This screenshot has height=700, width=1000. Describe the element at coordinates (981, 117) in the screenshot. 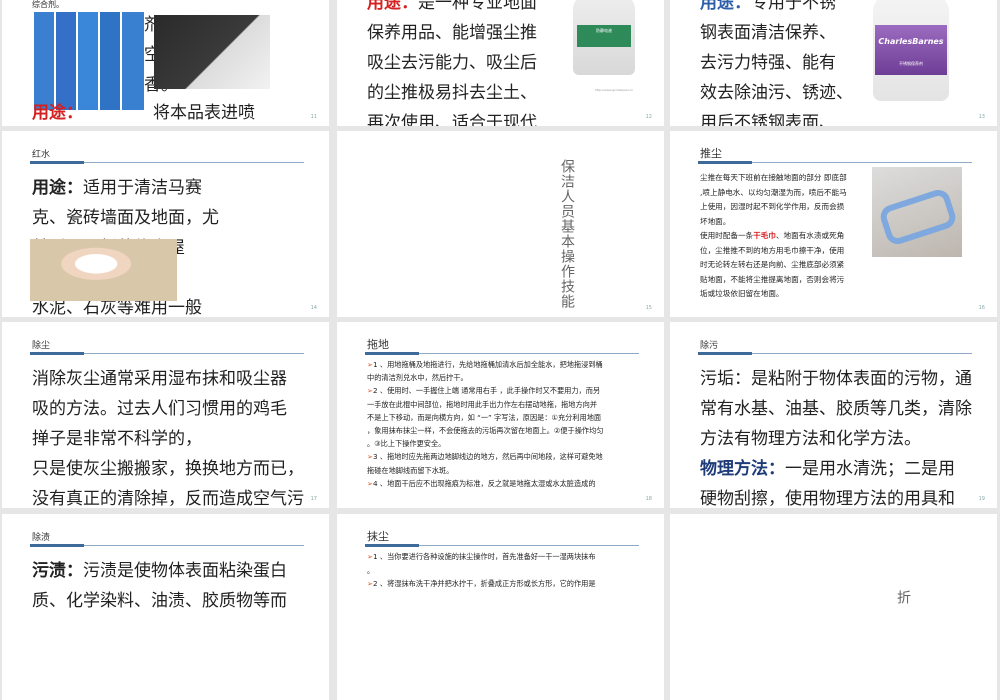

I see `slide-number: 13` at that location.